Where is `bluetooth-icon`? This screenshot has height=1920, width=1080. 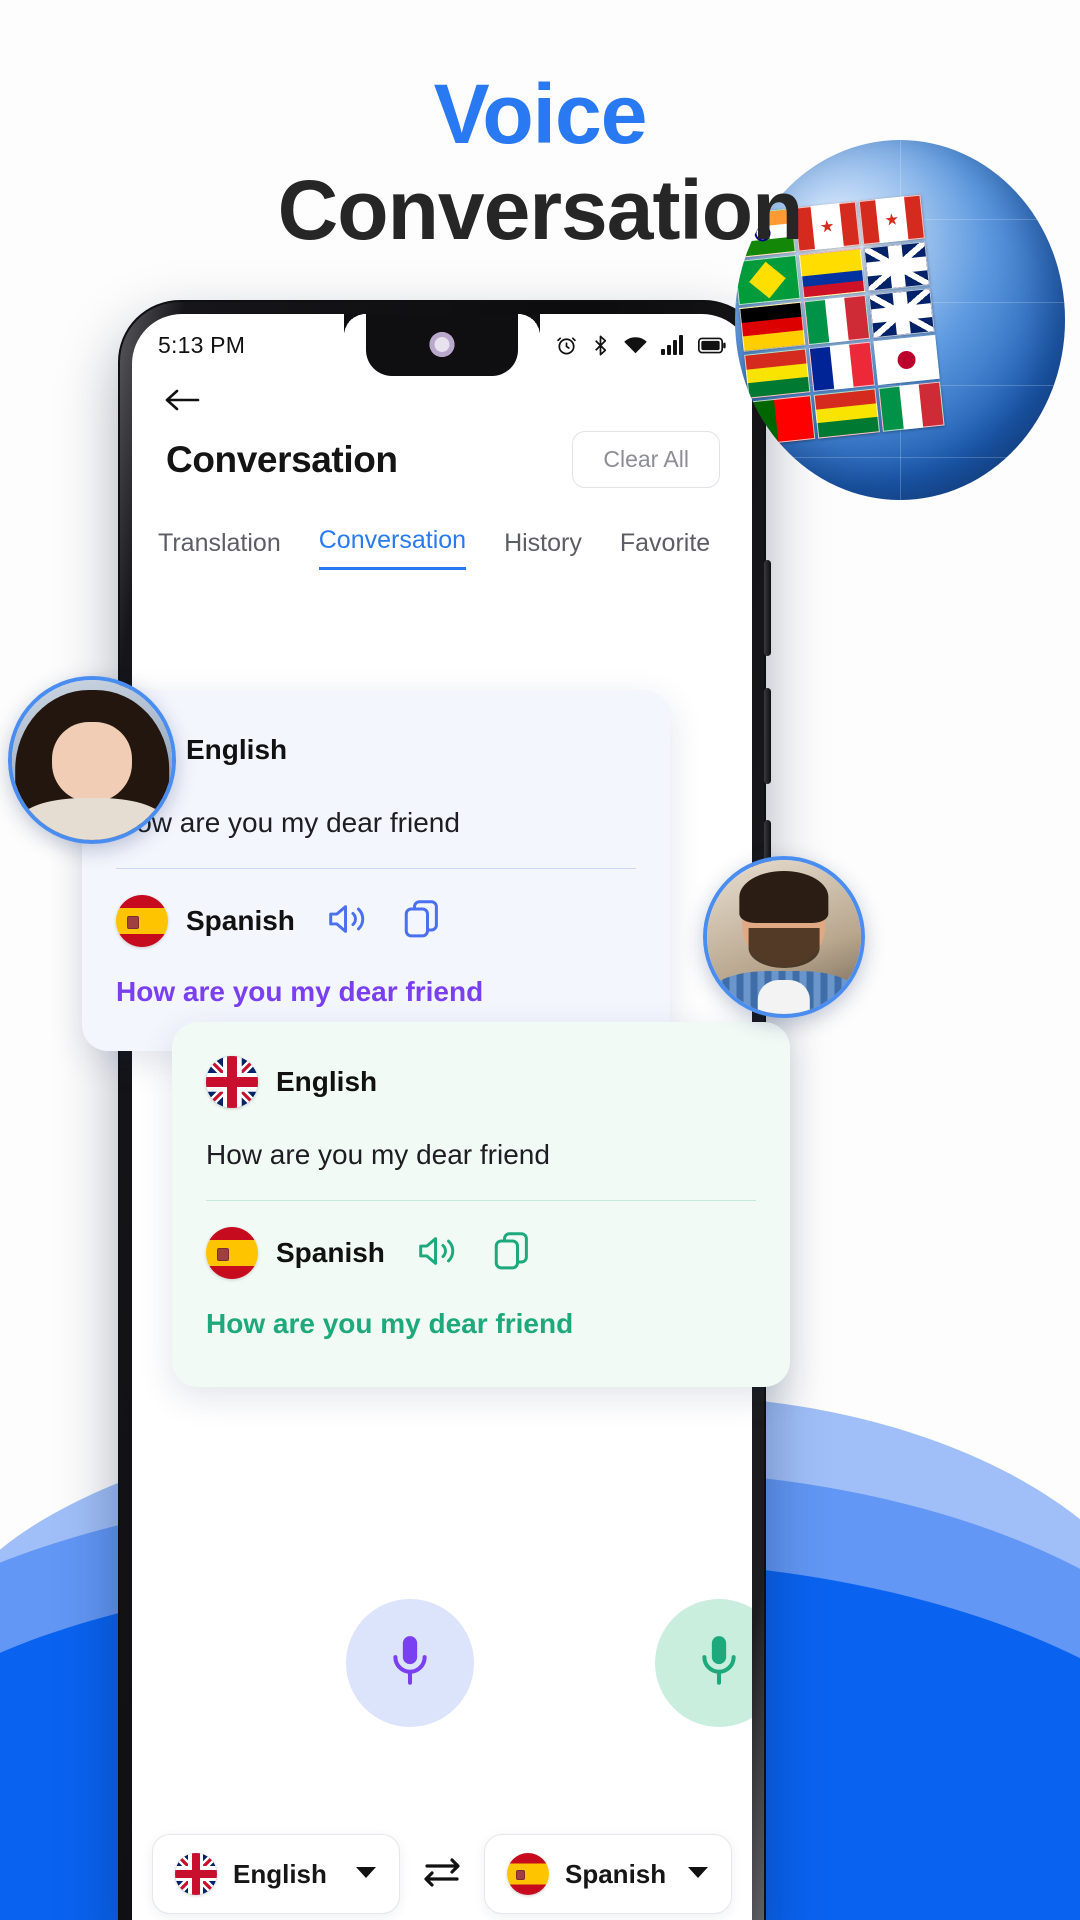
bluetooth-icon is located at coordinates (600, 345).